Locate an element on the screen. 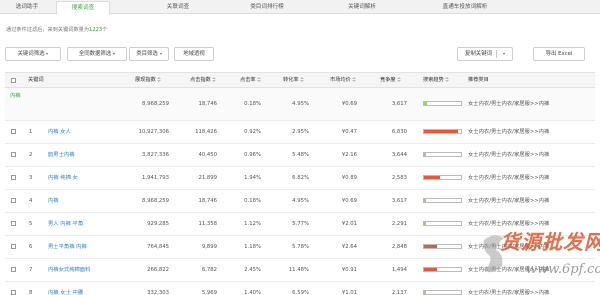 Image resolution: width=600 pixels, height=295 pixels. keyword-link: 内裤 is located at coordinates (53, 201).